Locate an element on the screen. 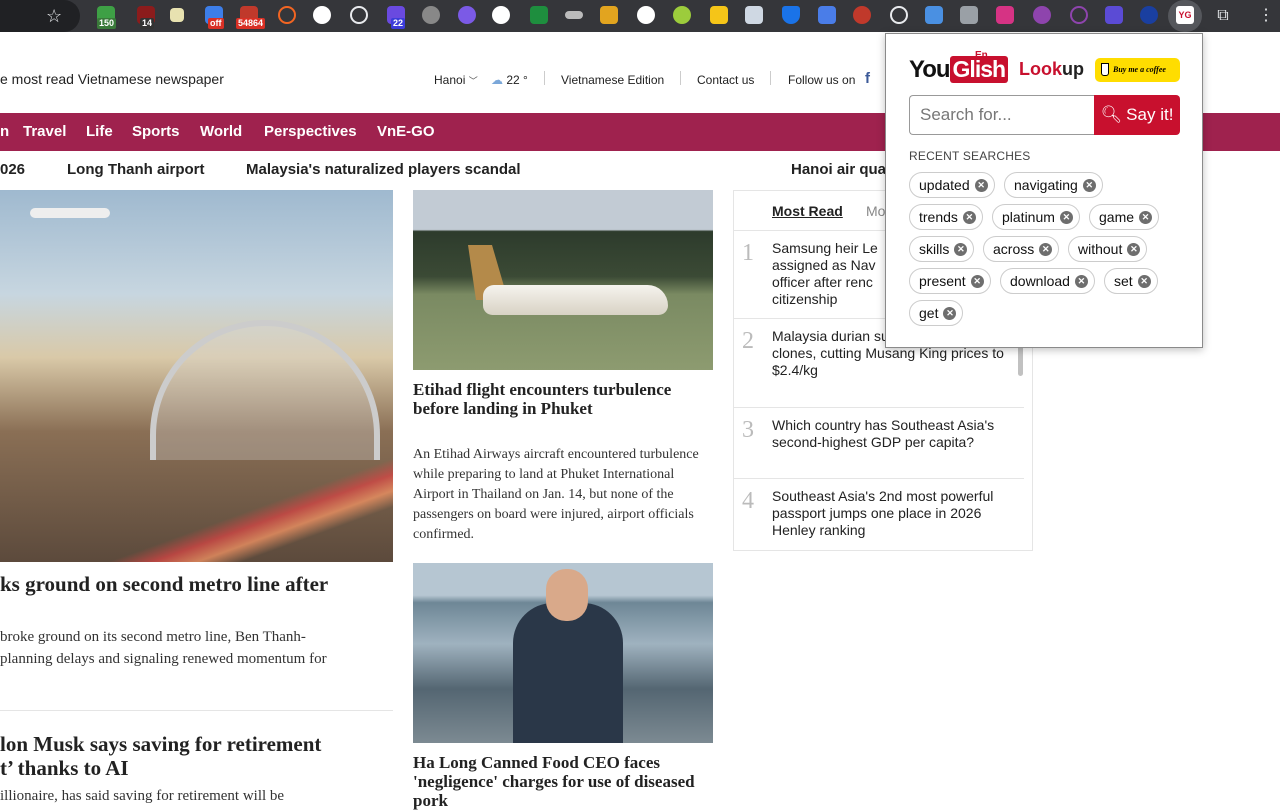 Image resolution: width=1280 pixels, height=810 pixels. trending-item: Hanoi air qua is located at coordinates (838, 169).